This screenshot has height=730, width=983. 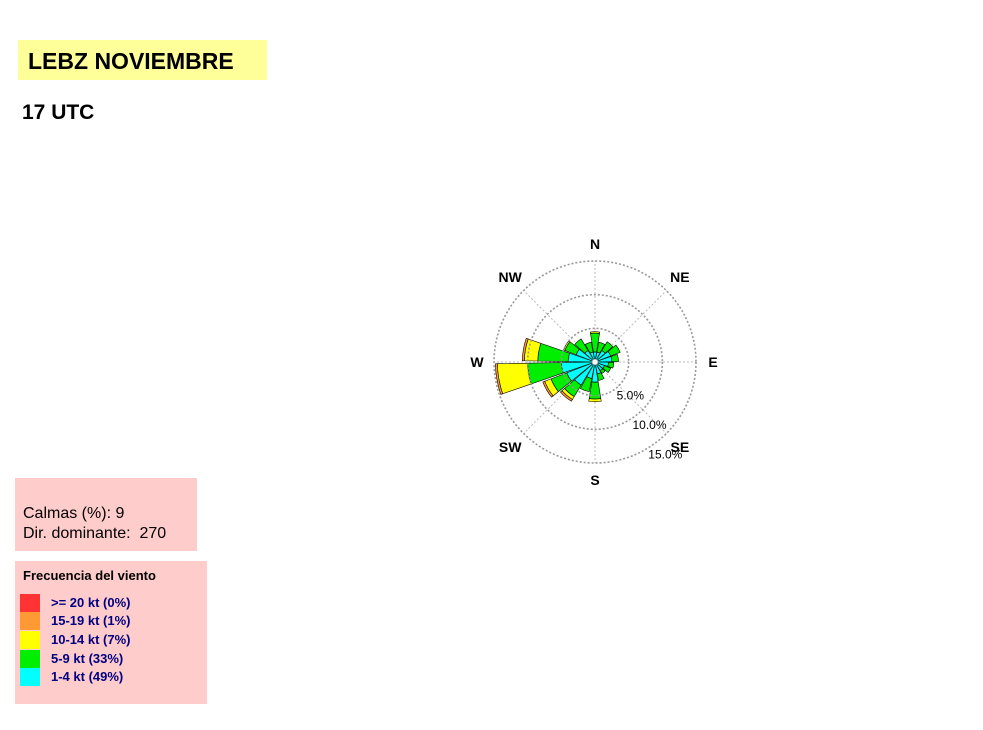 What do you see at coordinates (510, 447) in the screenshot?
I see `direction-label: SW` at bounding box center [510, 447].